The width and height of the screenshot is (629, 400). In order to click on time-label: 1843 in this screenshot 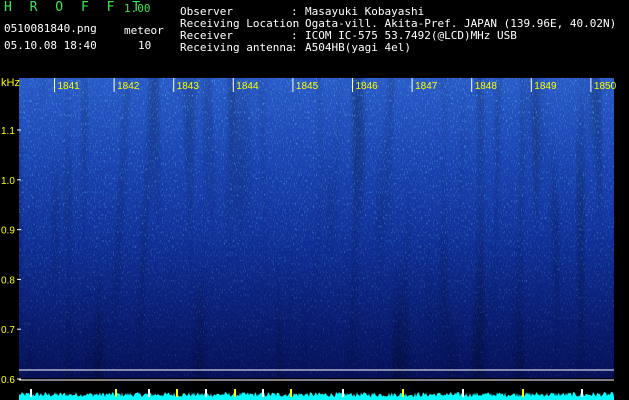, I will do `click(188, 86)`.